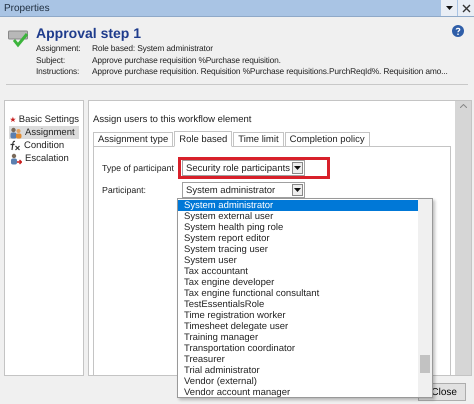 The height and width of the screenshot is (404, 474). I want to click on tab: Time limit, so click(258, 139).